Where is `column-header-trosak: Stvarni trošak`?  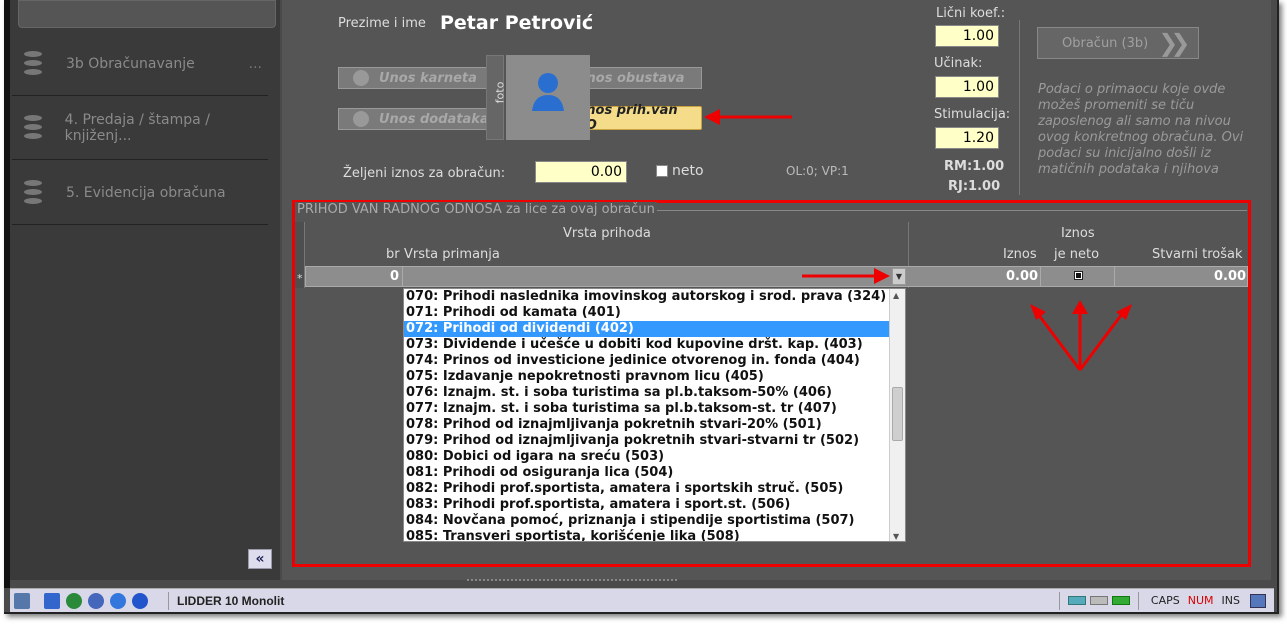
column-header-trosak: Stvarni trošak is located at coordinates (1197, 254).